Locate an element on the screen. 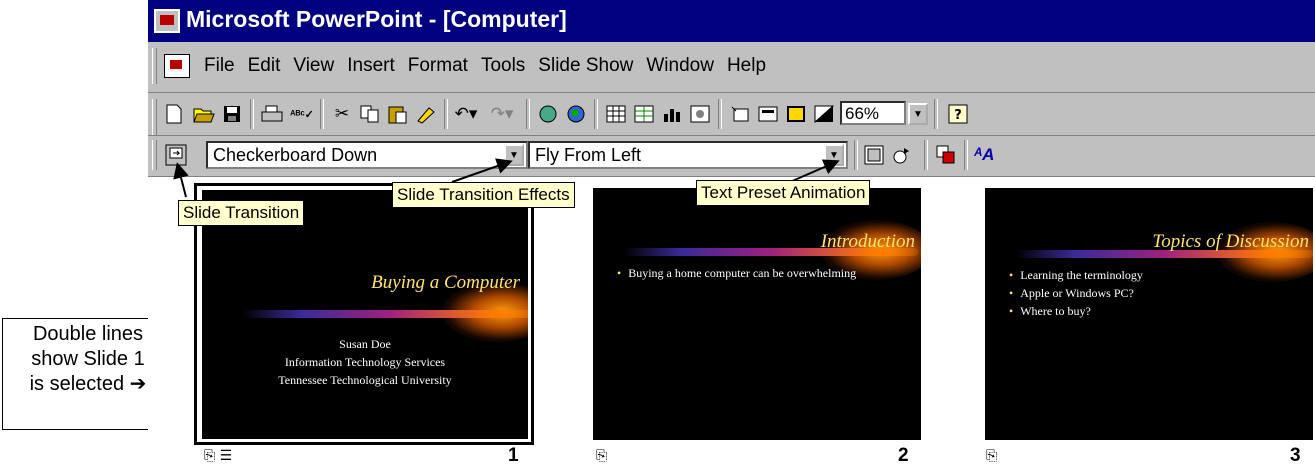 This screenshot has width=1315, height=470. format-painter-icon is located at coordinates (426, 114).